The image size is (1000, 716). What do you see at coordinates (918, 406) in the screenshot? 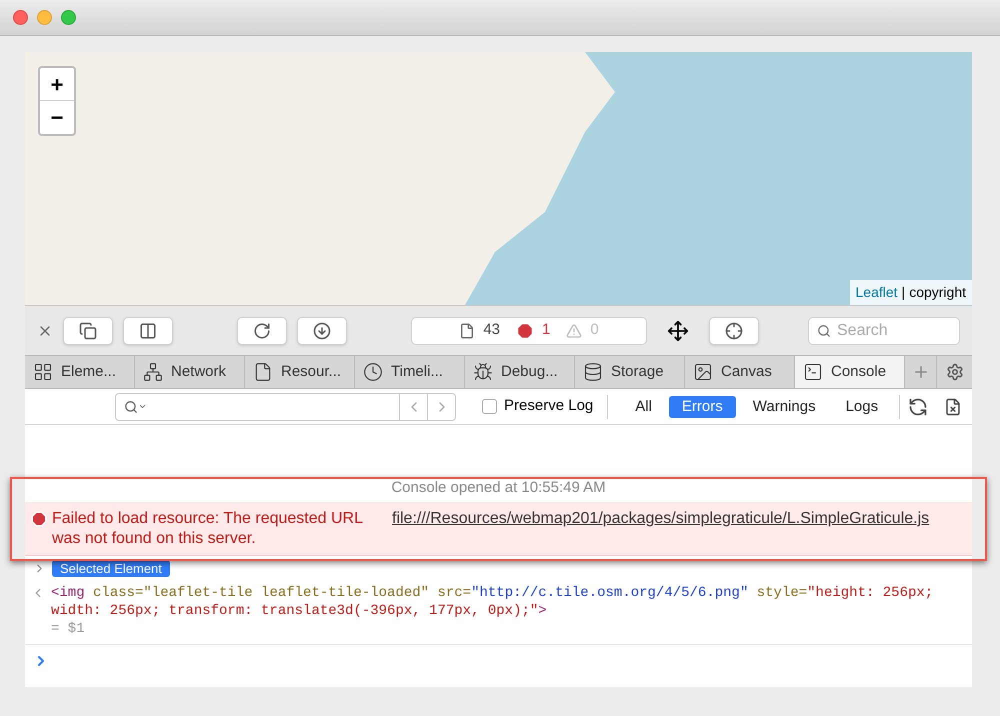
I see `refresh-icon` at bounding box center [918, 406].